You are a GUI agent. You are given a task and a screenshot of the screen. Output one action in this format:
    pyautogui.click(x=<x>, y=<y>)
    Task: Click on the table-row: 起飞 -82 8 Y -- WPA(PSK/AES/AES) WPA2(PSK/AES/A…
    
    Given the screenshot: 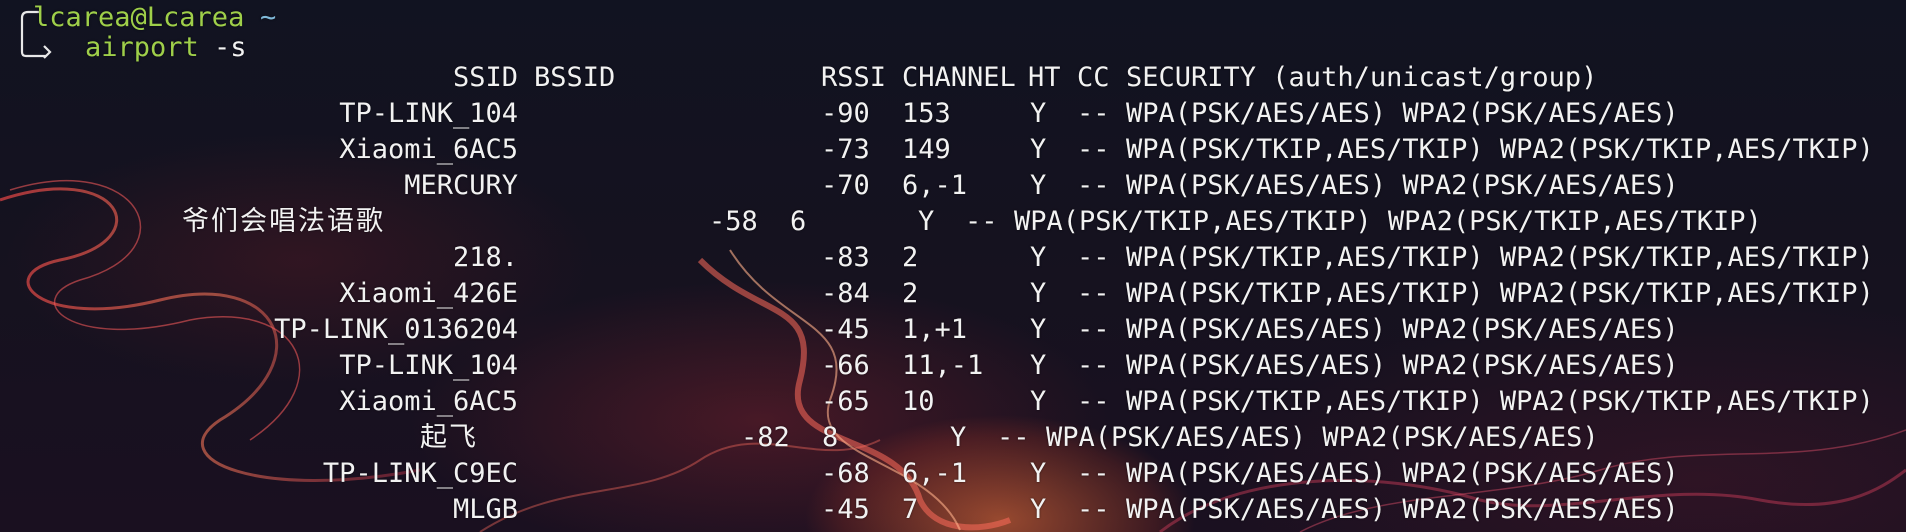 What is the action you would take?
    pyautogui.click(x=953, y=438)
    